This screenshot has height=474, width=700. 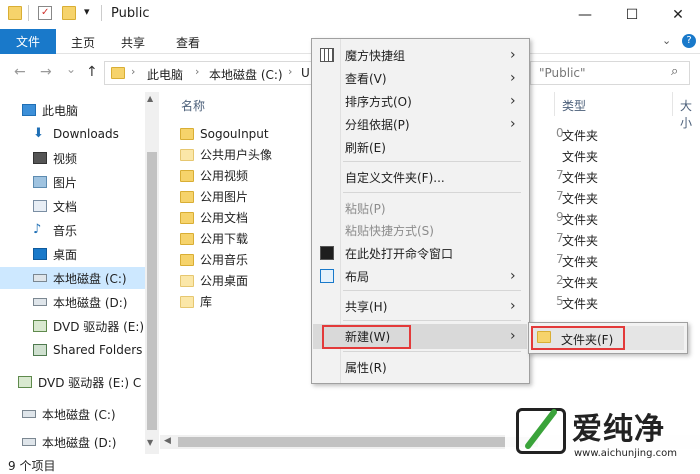 I want to click on up-button: ↑, so click(x=92, y=72).